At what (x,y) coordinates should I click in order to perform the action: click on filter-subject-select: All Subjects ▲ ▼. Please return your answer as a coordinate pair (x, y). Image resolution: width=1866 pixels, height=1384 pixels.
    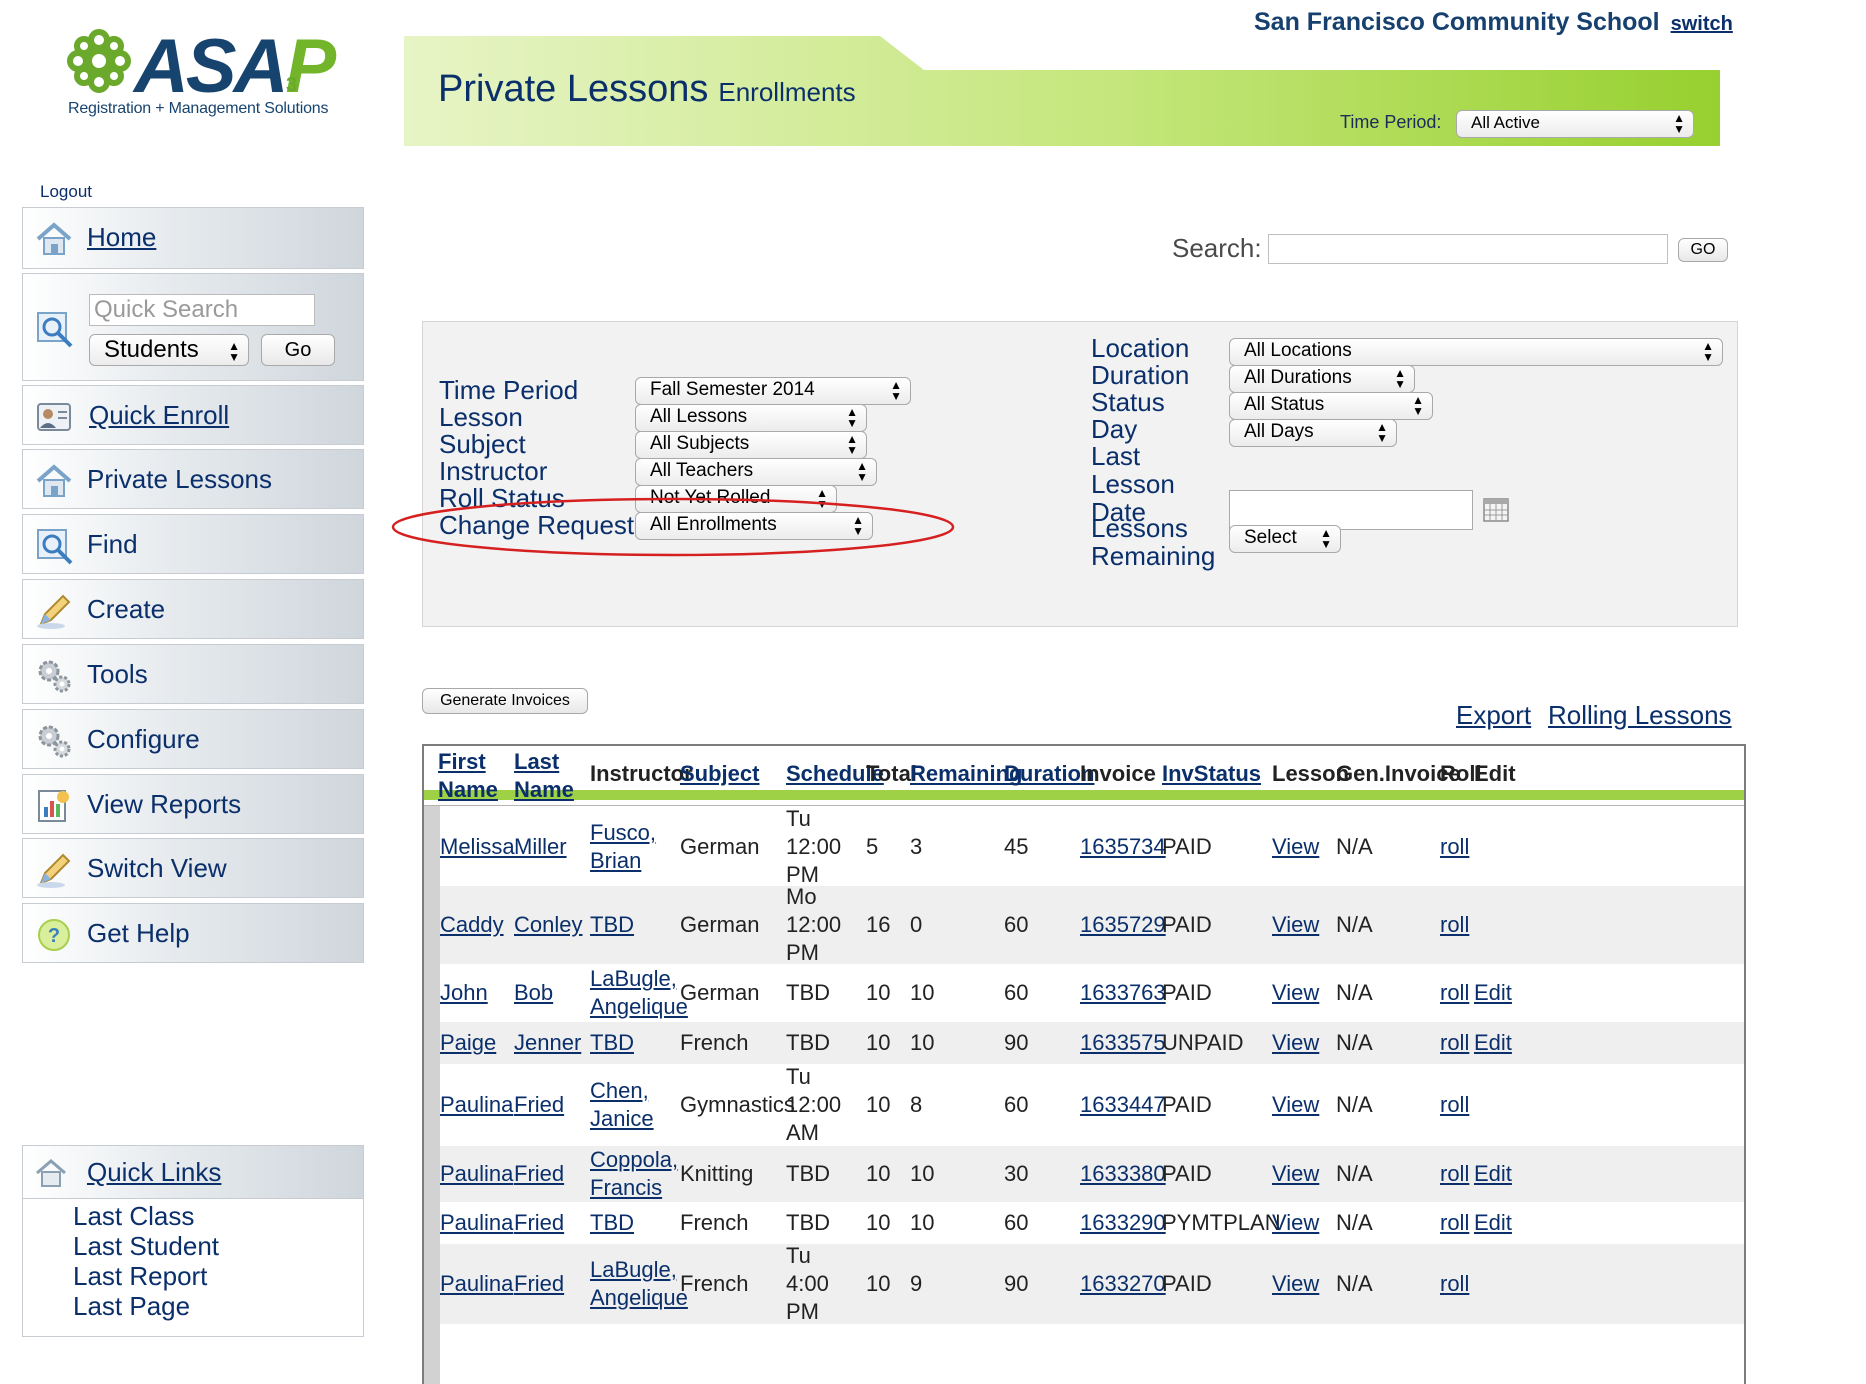
    Looking at the image, I should click on (751, 445).